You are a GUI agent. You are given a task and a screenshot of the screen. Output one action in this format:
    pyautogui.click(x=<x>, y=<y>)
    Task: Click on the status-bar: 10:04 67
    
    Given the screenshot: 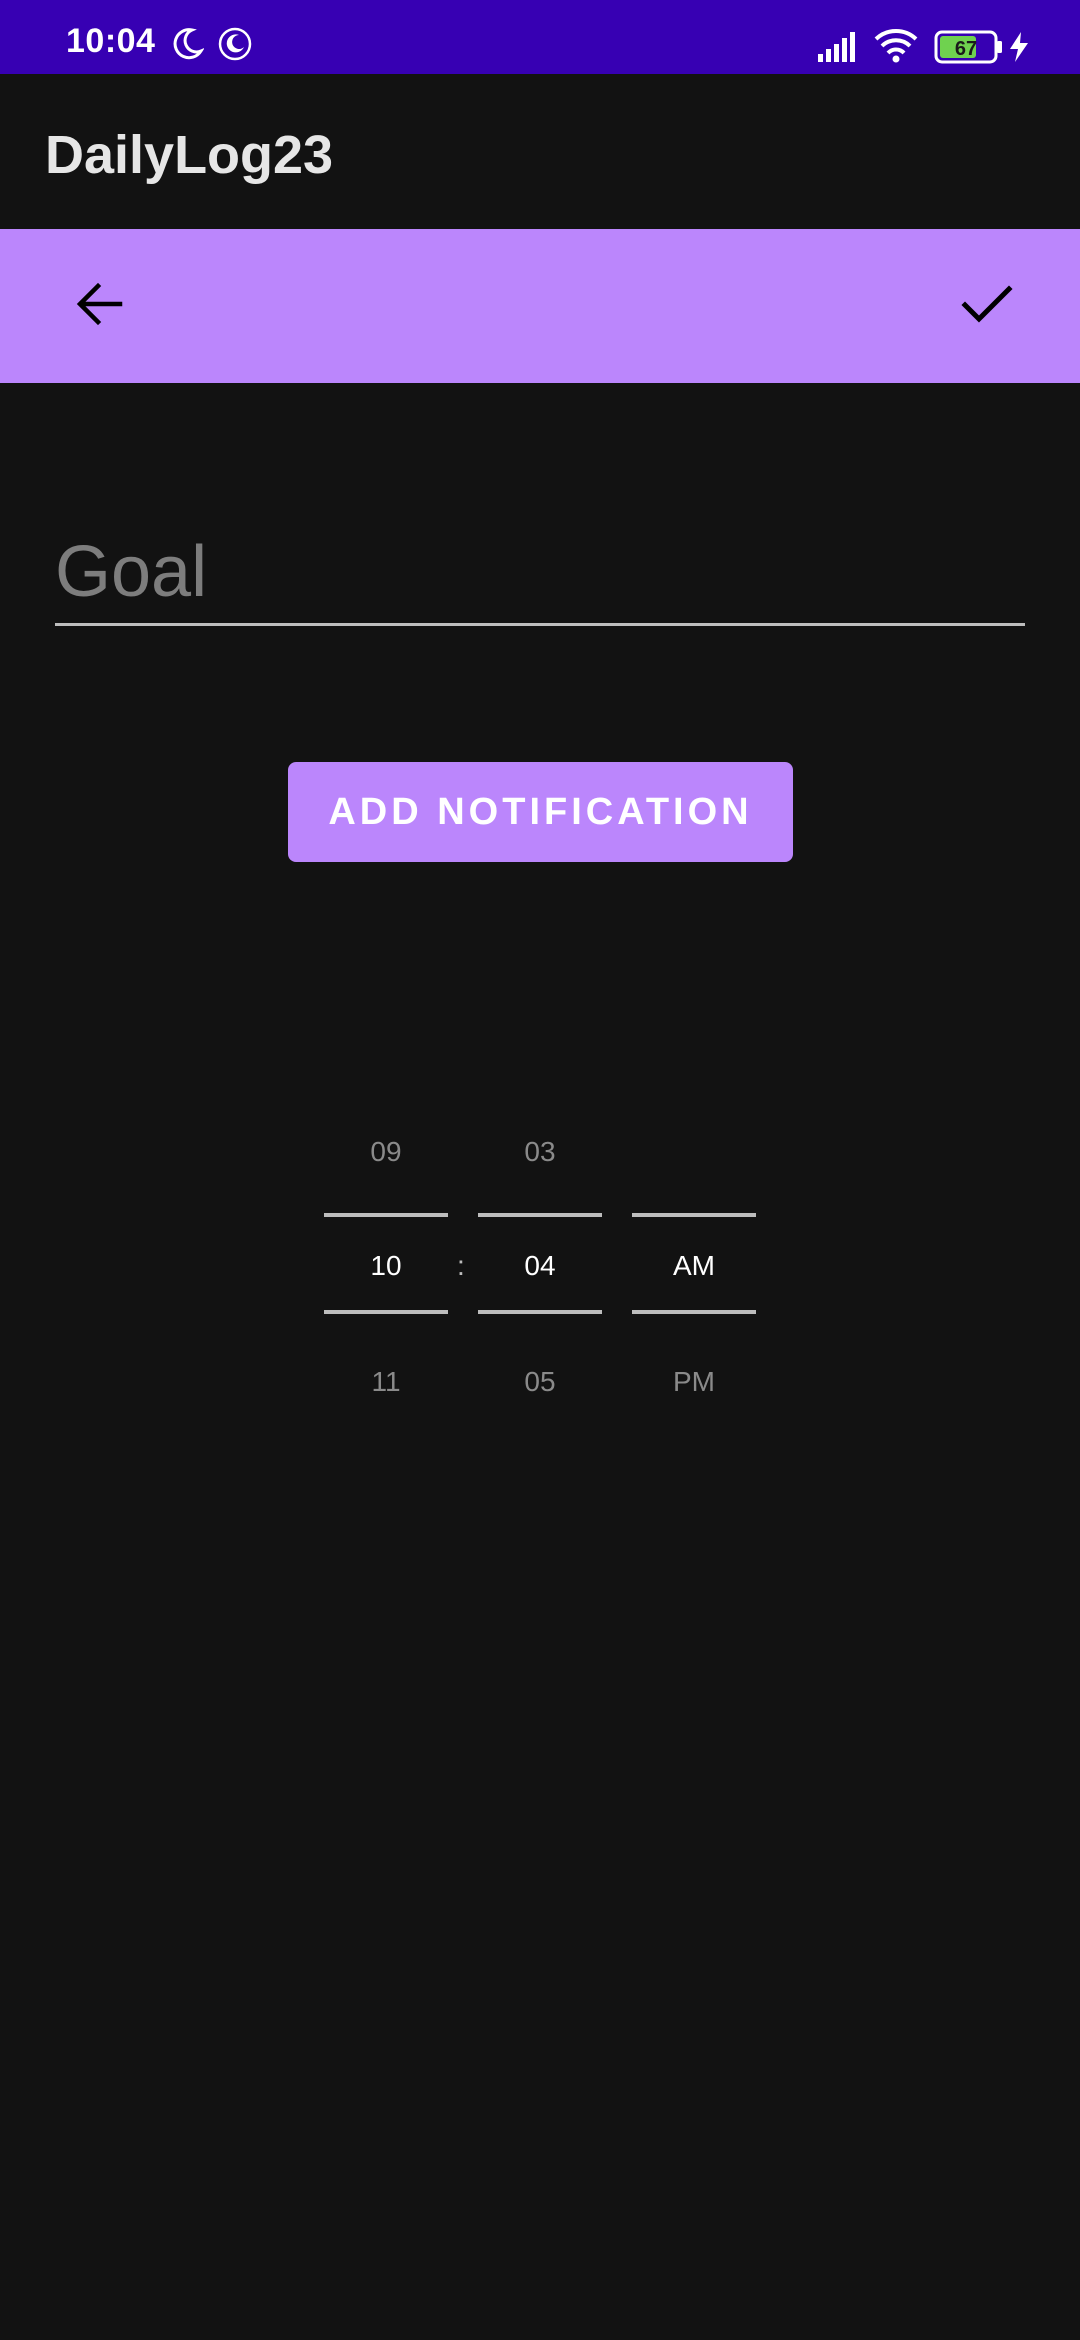 What is the action you would take?
    pyautogui.click(x=540, y=37)
    